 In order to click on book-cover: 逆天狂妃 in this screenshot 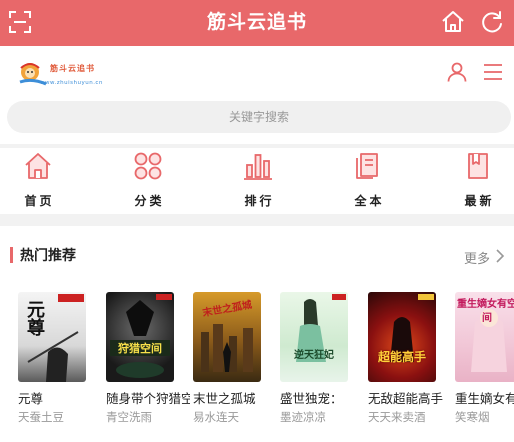, I will do `click(314, 337)`.